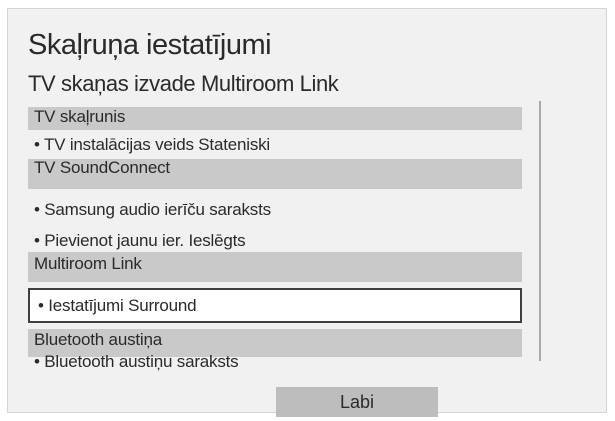 The image size is (615, 421). What do you see at coordinates (275, 118) in the screenshot?
I see `section-header-tv-speaker: TV skaļrunis` at bounding box center [275, 118].